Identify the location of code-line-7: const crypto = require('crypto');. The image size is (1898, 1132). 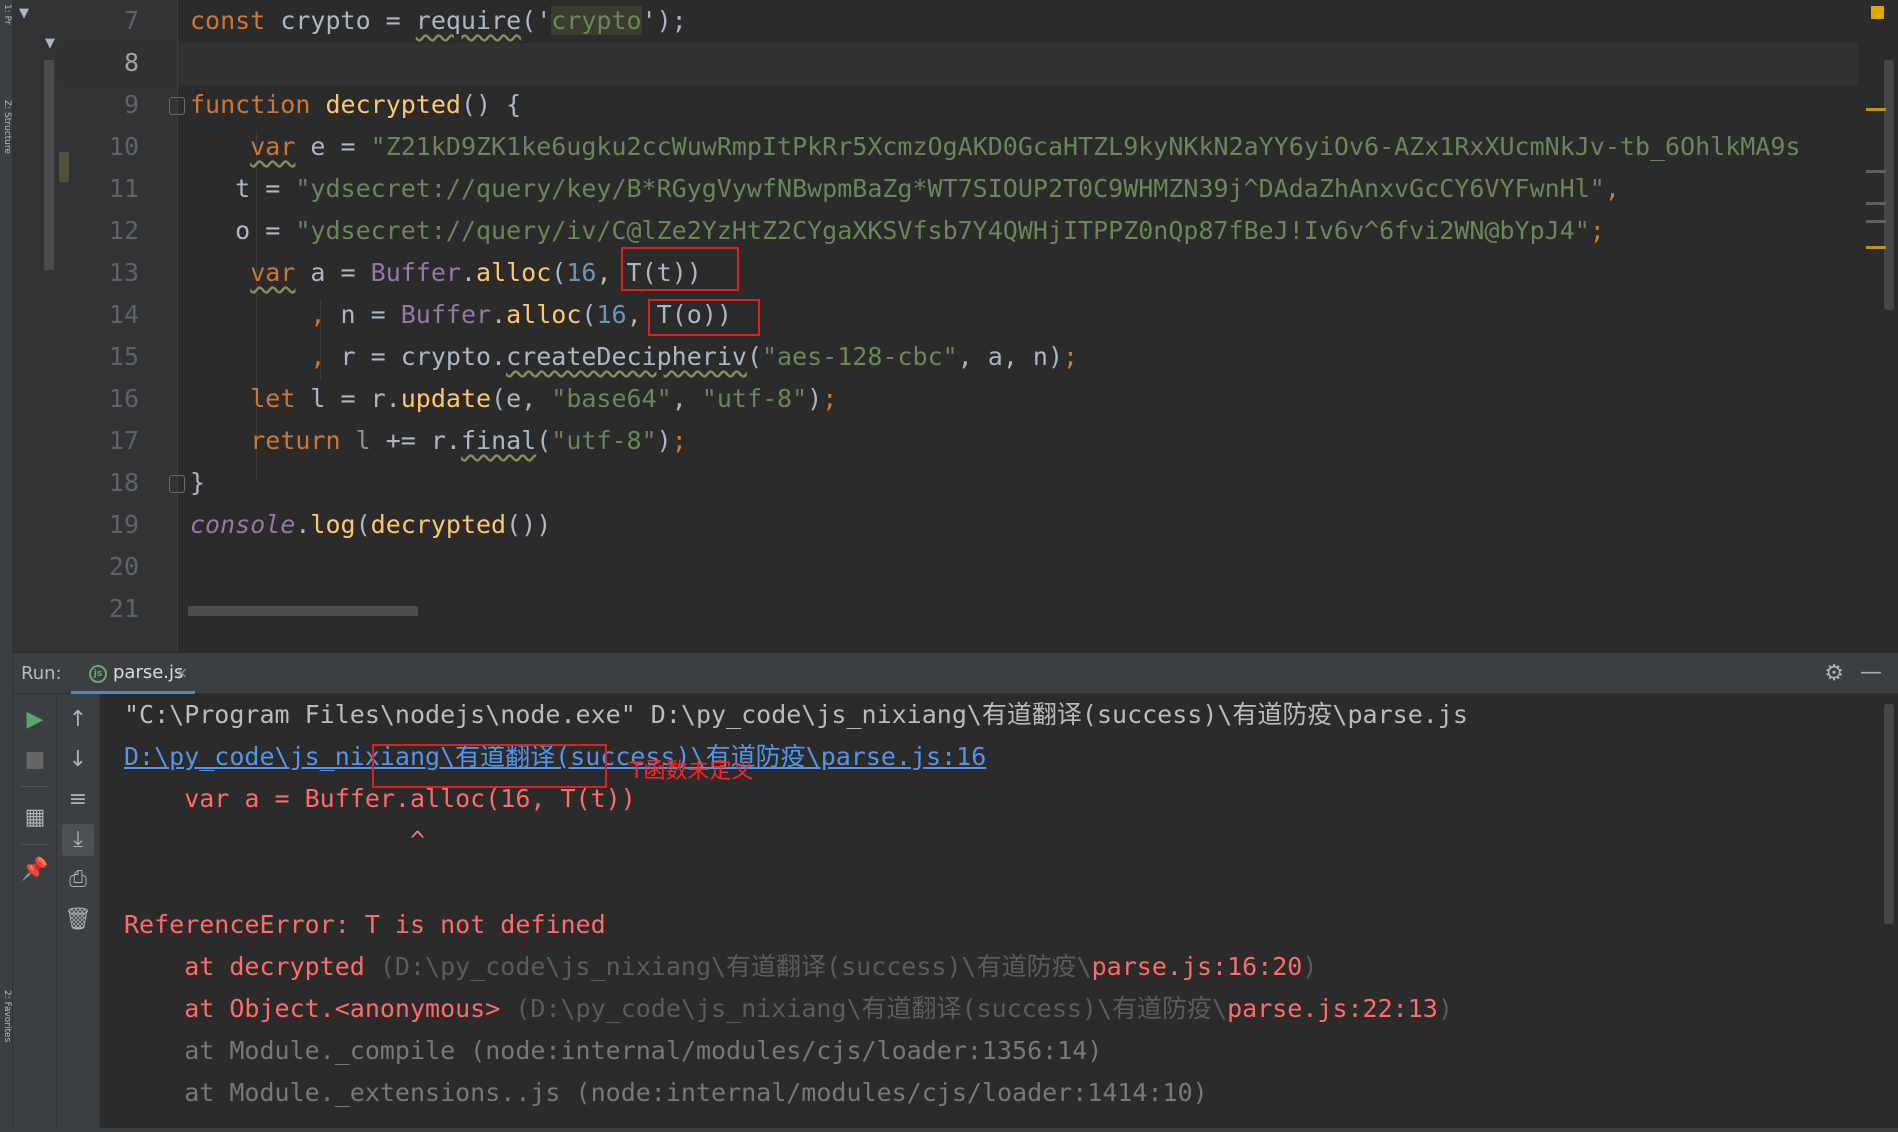
(995, 21).